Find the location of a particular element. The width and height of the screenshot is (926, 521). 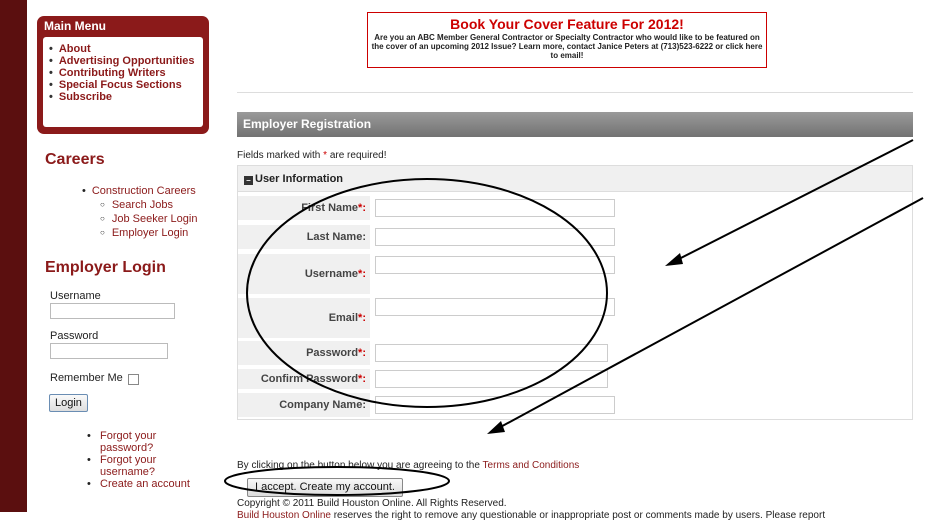

row-company-name: Company Name: is located at coordinates (575, 405).